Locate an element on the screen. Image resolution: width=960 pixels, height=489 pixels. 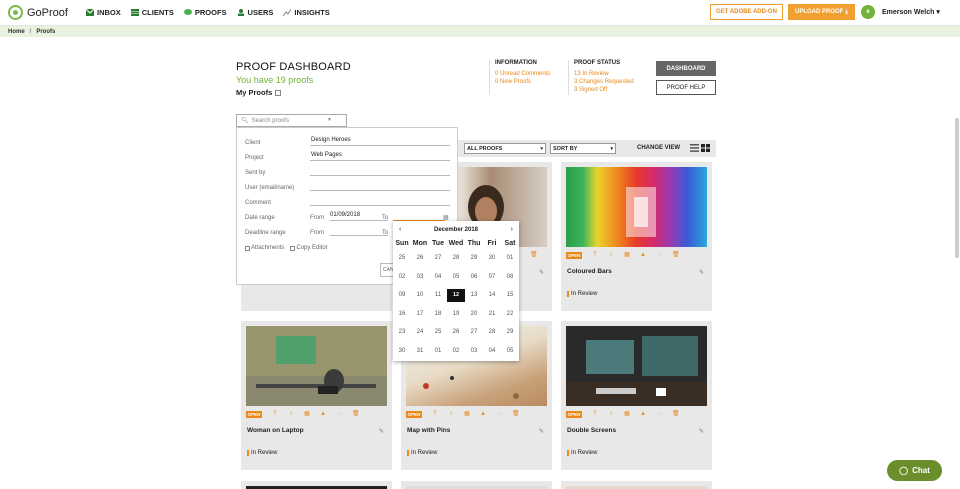
chat-button: ◯ Chat is located at coordinates (914, 470).